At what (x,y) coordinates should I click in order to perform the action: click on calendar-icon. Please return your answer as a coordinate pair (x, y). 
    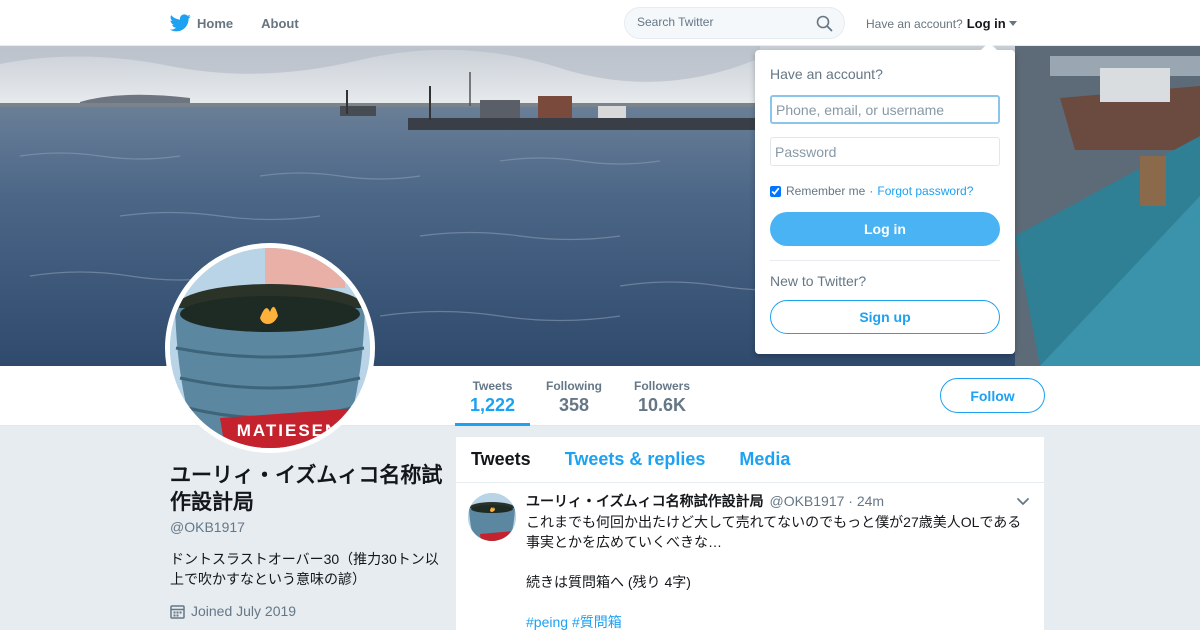
    Looking at the image, I should click on (177, 611).